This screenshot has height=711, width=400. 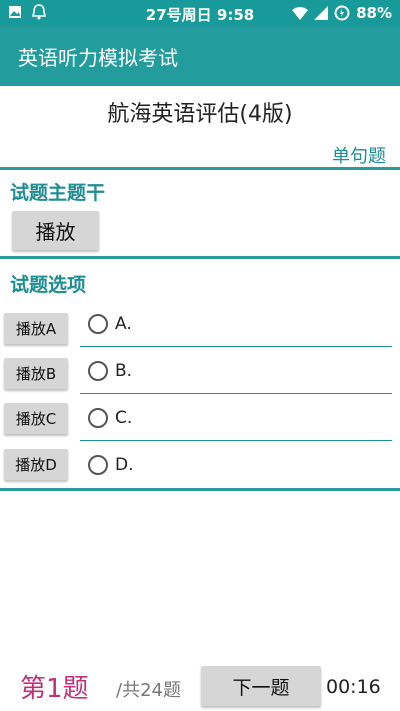 What do you see at coordinates (98, 371) in the screenshot?
I see `option-b-radio` at bounding box center [98, 371].